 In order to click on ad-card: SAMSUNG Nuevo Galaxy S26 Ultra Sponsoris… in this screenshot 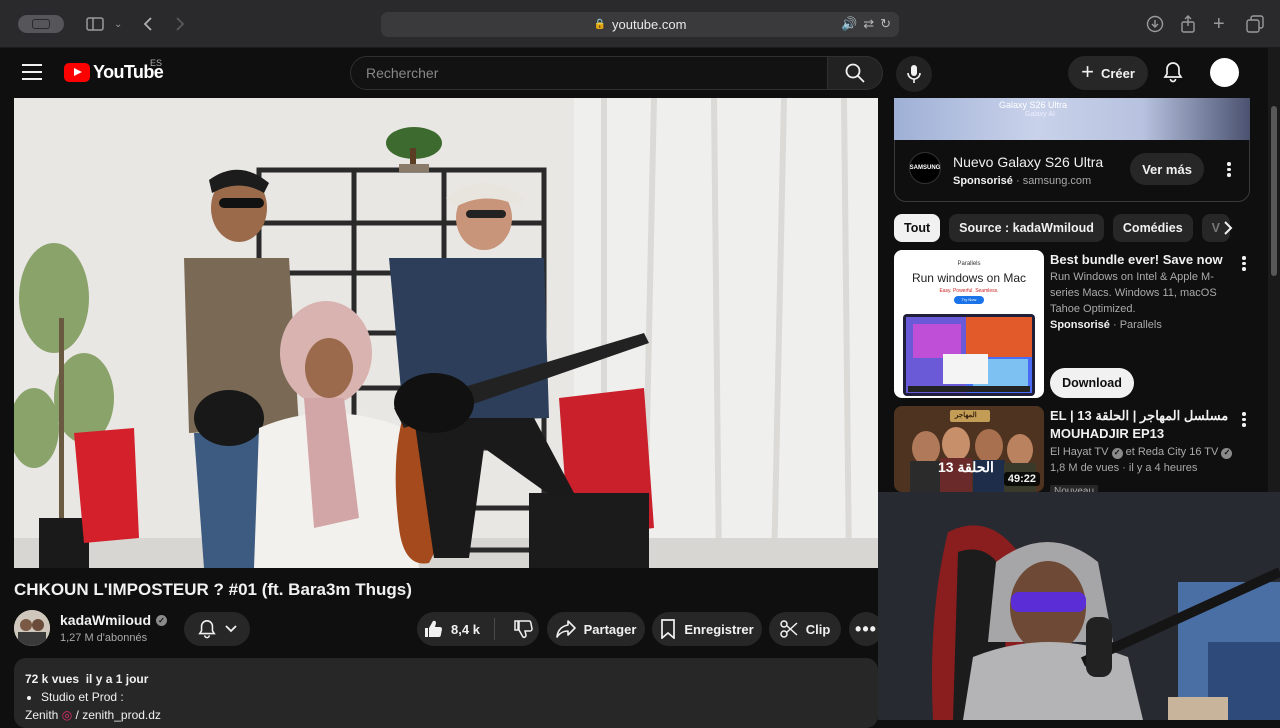, I will do `click(1072, 171)`.